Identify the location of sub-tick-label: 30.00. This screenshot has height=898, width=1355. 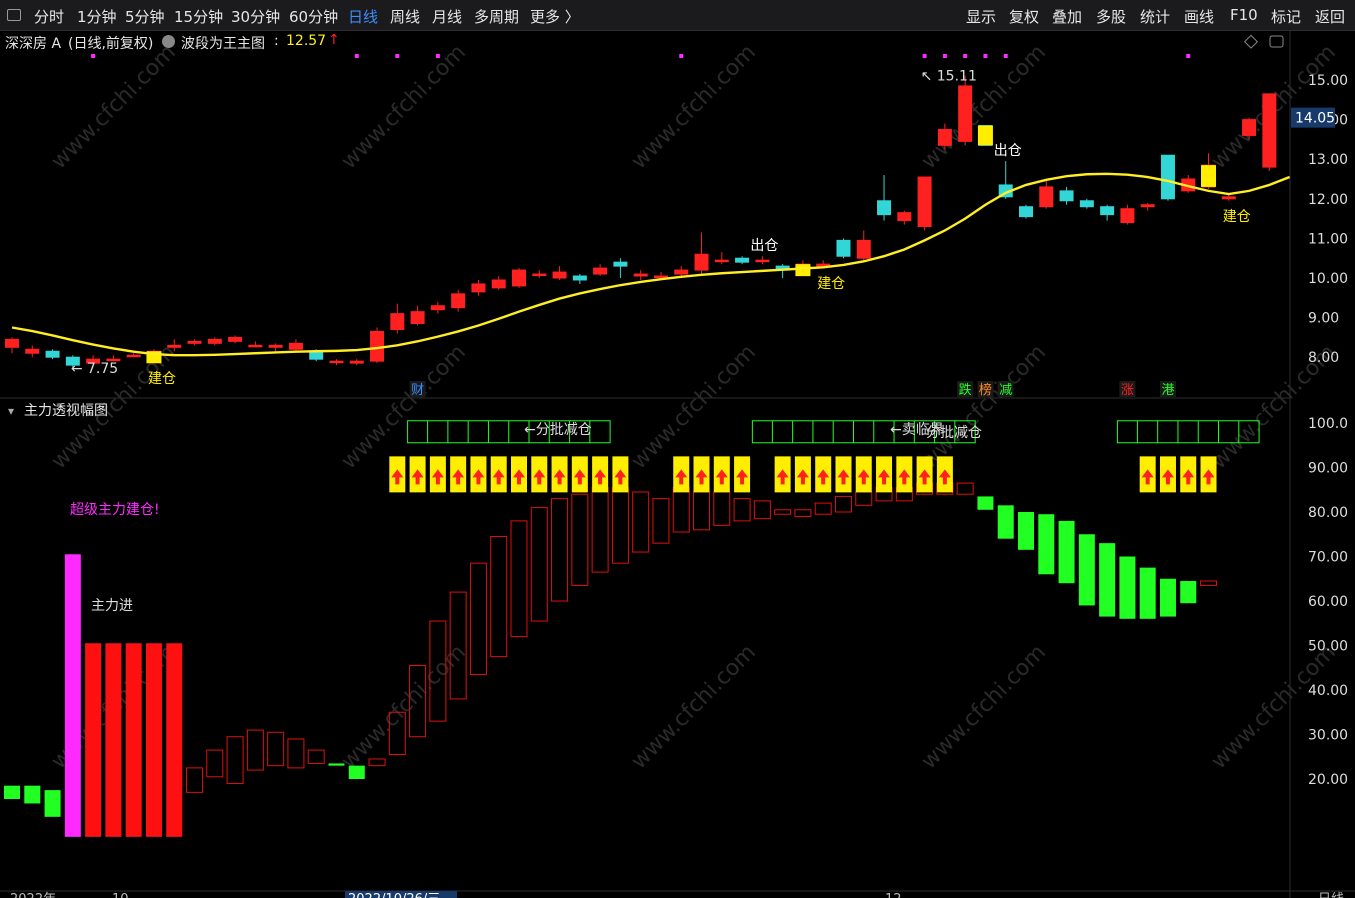
(1328, 736).